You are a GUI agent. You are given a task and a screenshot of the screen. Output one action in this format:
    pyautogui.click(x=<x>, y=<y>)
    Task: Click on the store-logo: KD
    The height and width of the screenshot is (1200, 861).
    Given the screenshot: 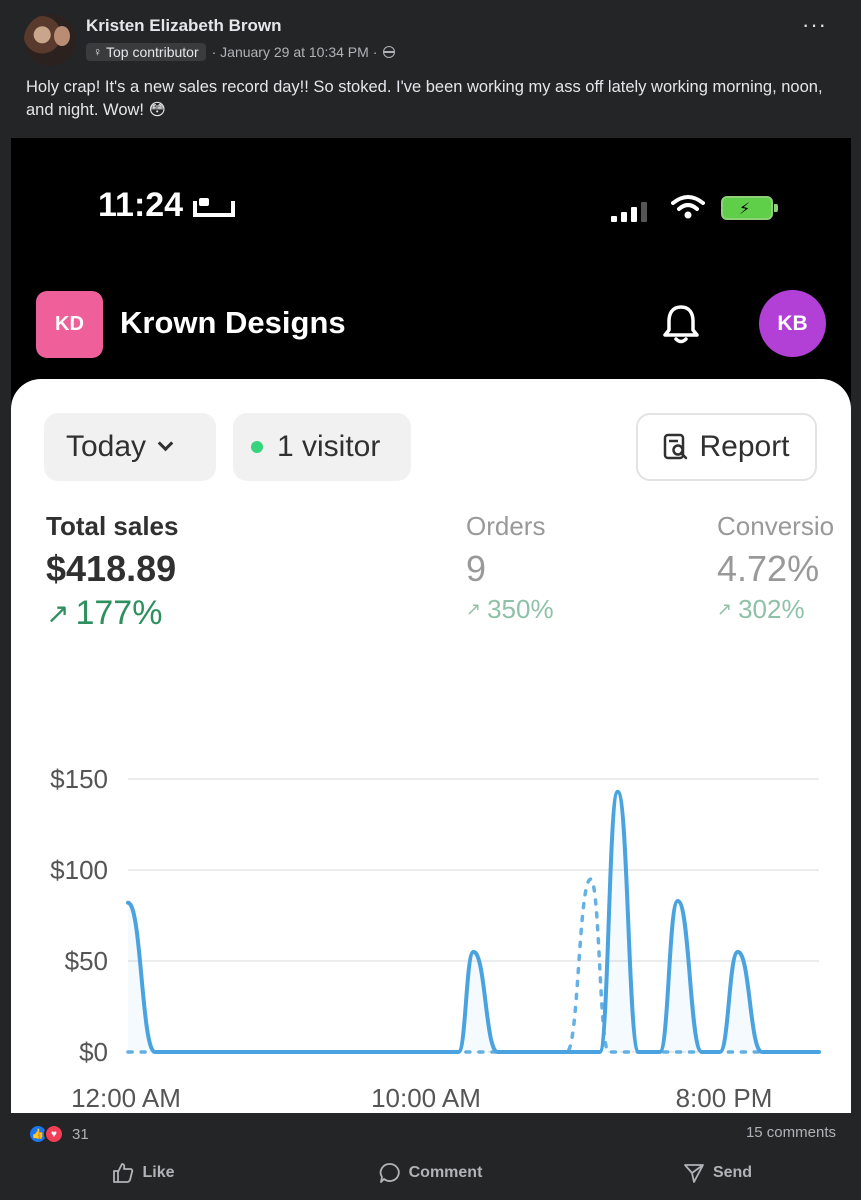 What is the action you would take?
    pyautogui.click(x=69, y=324)
    